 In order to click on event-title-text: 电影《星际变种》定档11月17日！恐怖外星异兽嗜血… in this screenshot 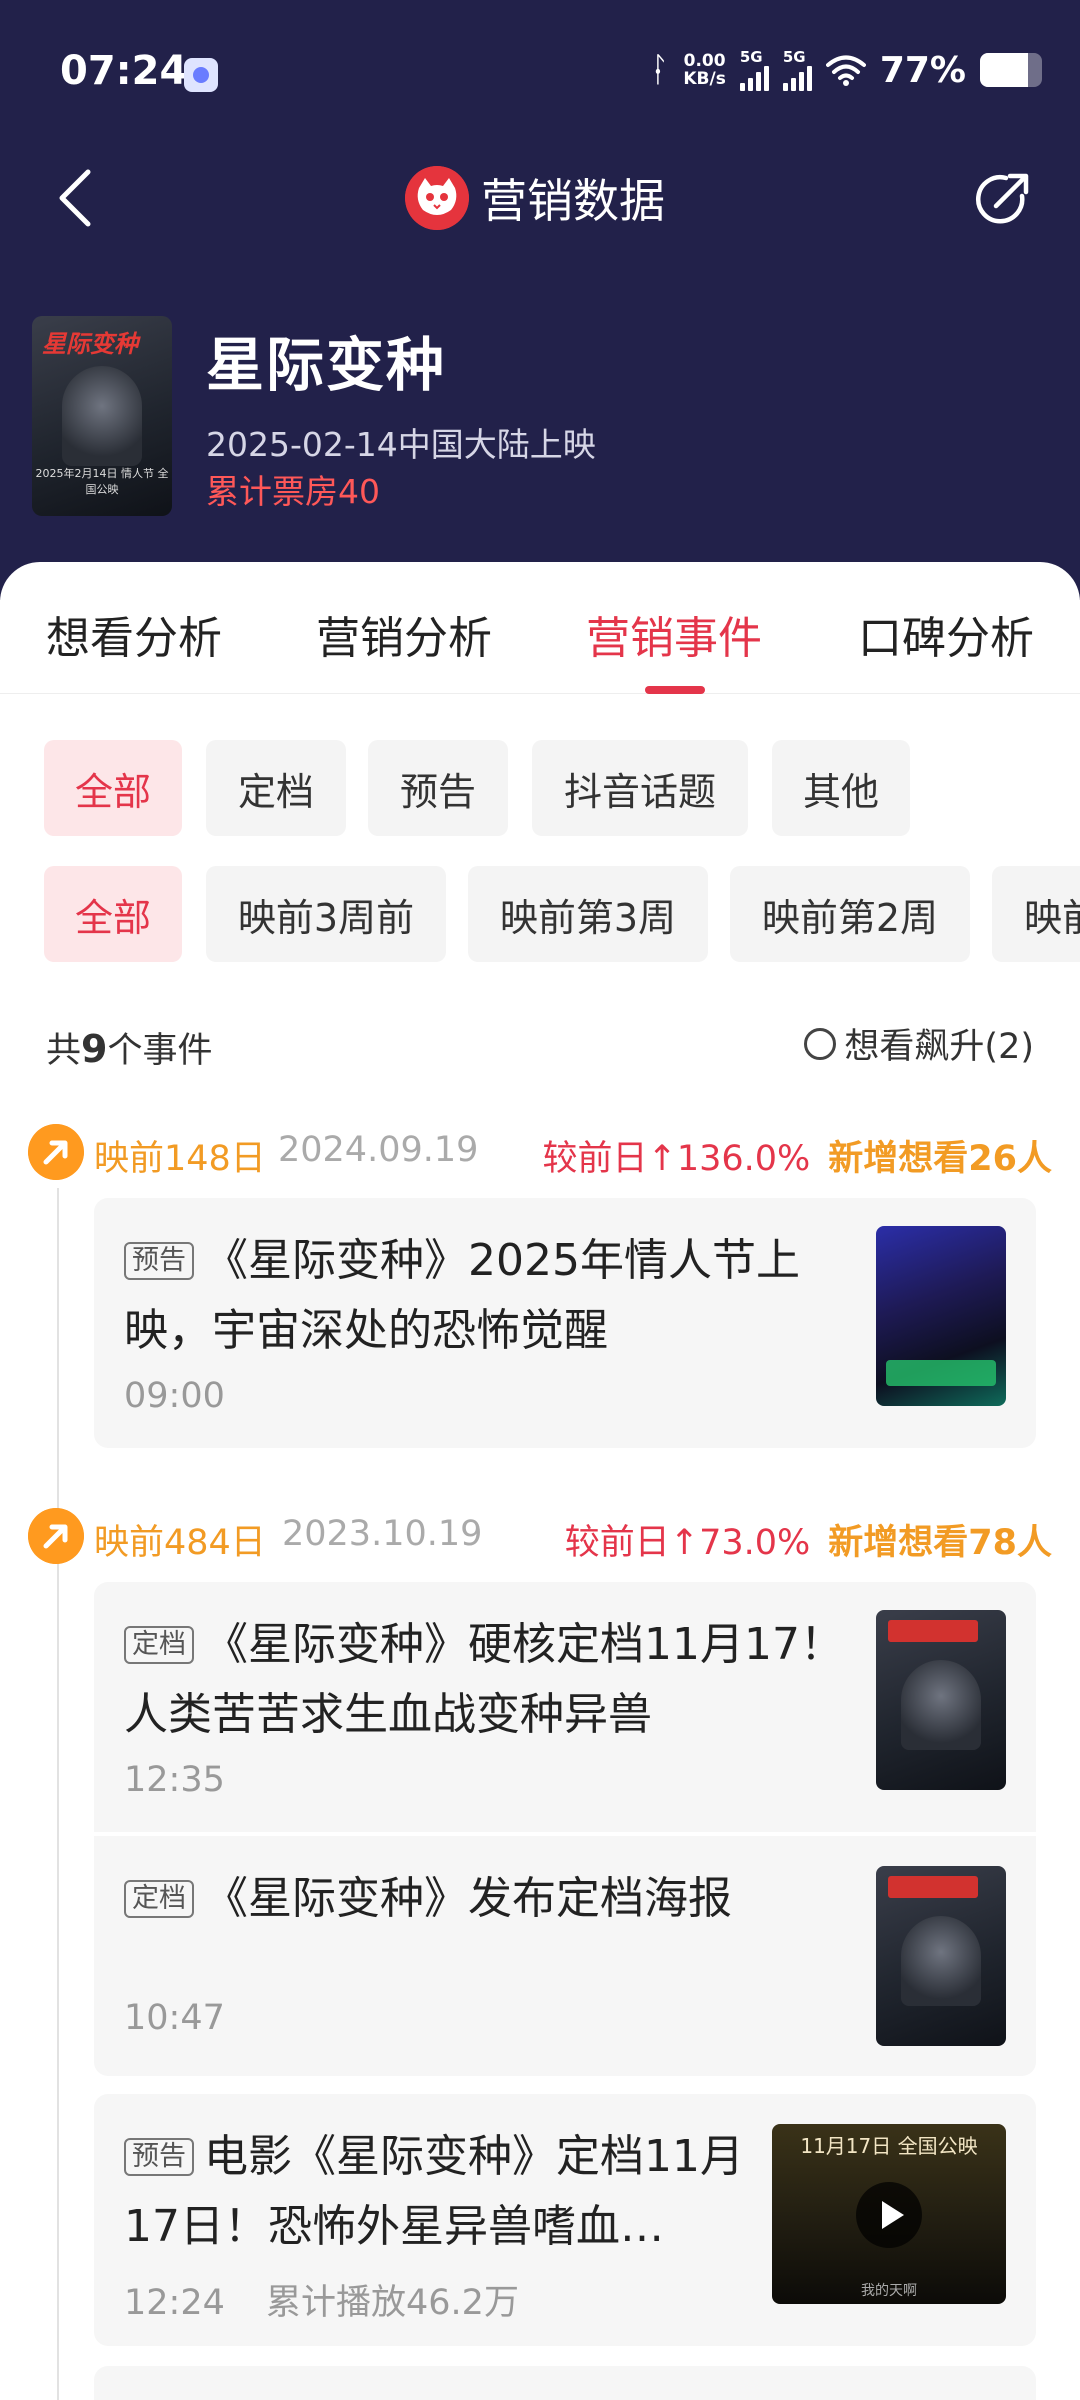, I will do `click(434, 2191)`.